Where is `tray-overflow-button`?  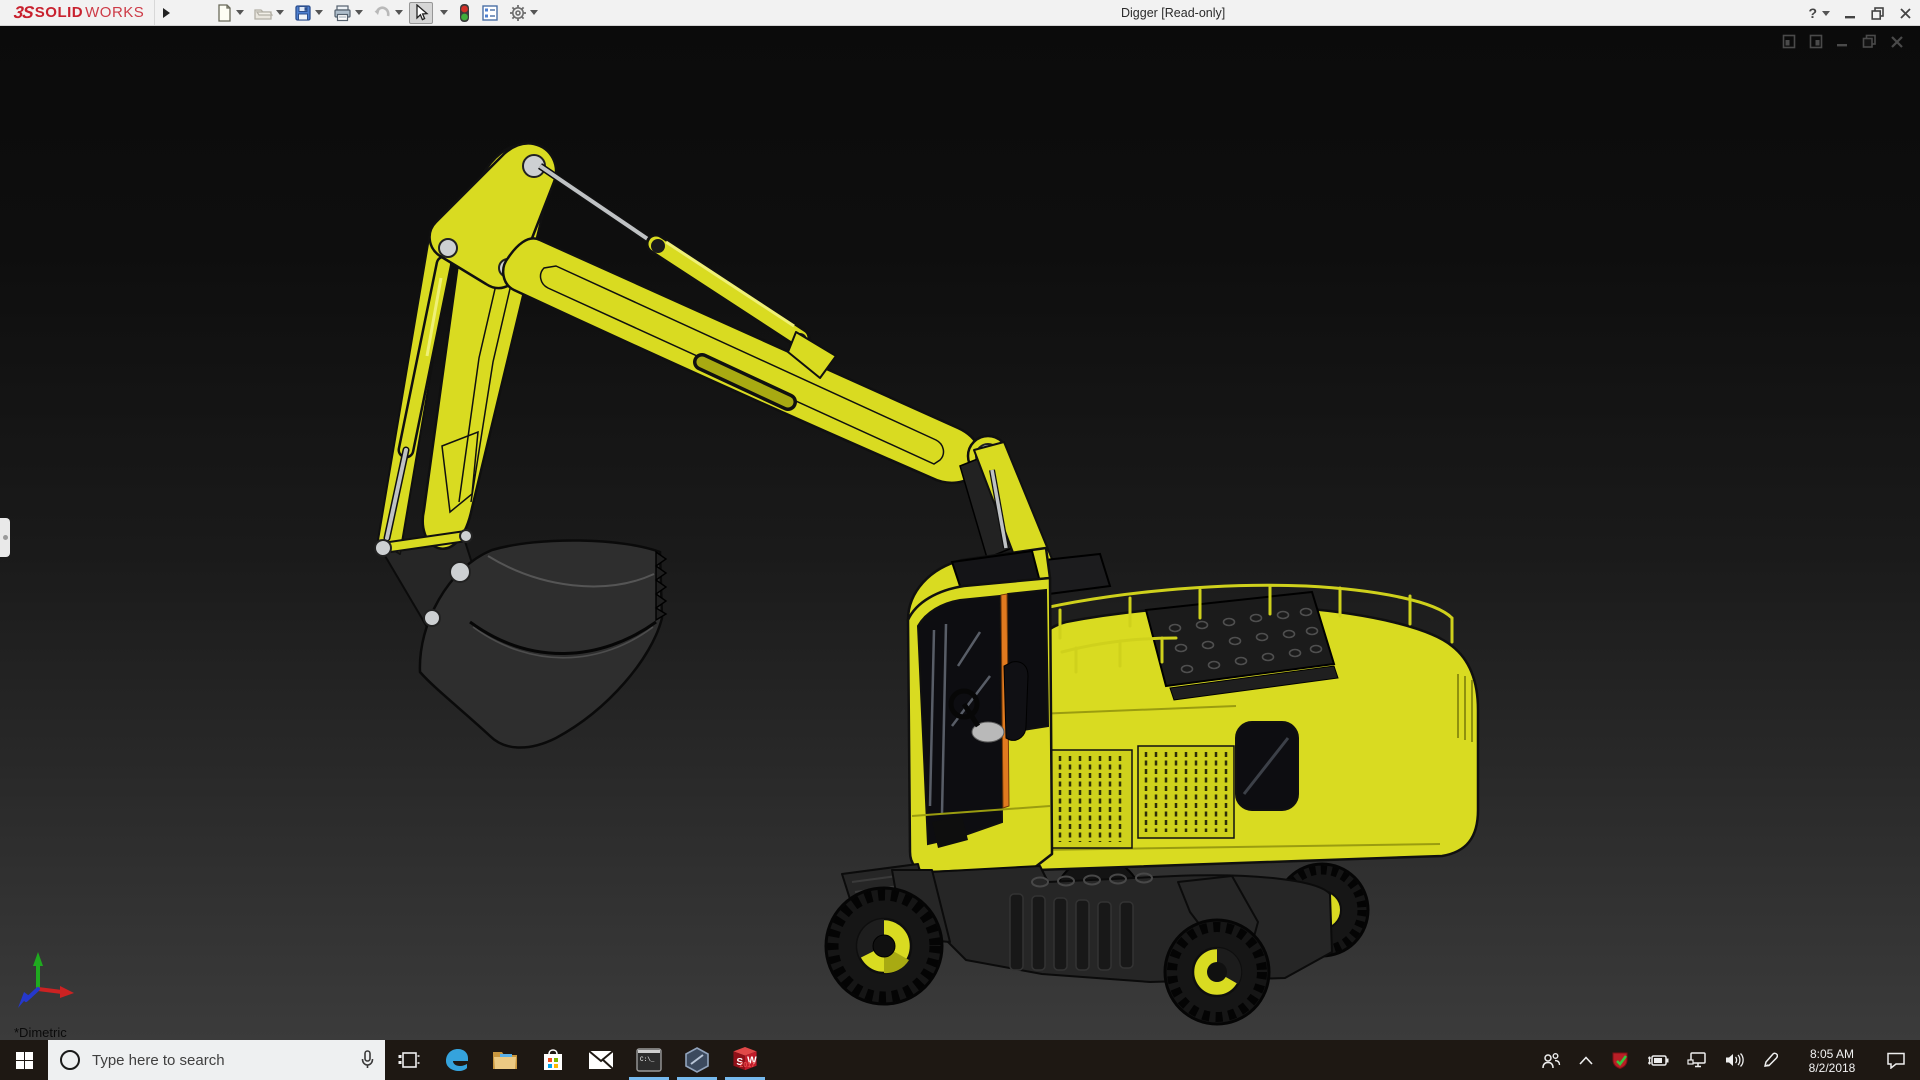 tray-overflow-button is located at coordinates (1586, 1060).